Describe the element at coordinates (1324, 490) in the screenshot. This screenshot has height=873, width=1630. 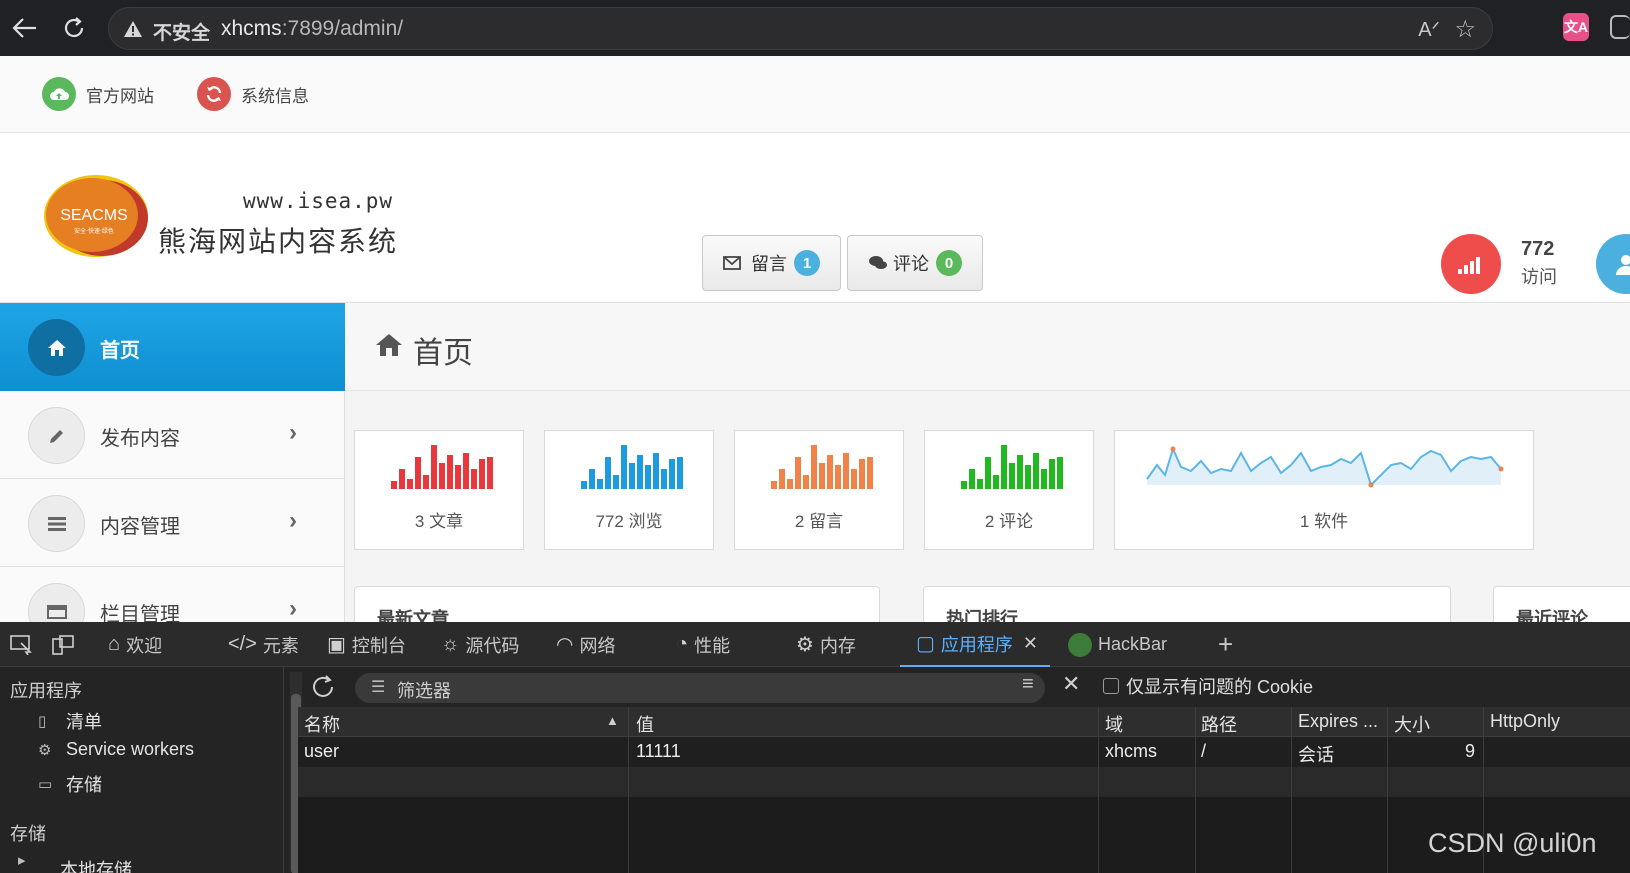
I see `stat-software: 1 软件` at that location.